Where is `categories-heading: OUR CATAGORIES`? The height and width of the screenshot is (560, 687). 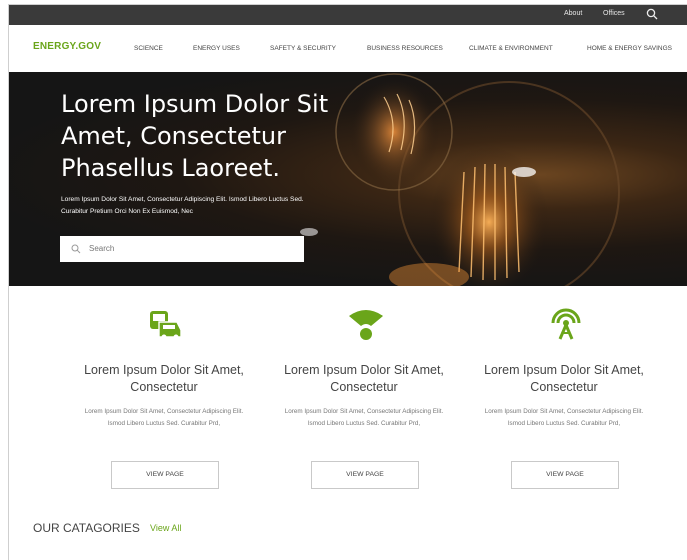 categories-heading: OUR CATAGORIES is located at coordinates (86, 528).